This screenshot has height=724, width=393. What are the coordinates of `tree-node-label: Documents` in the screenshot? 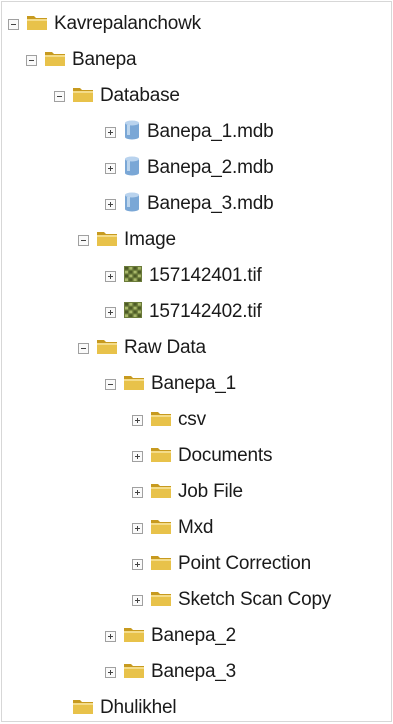 It's located at (225, 455).